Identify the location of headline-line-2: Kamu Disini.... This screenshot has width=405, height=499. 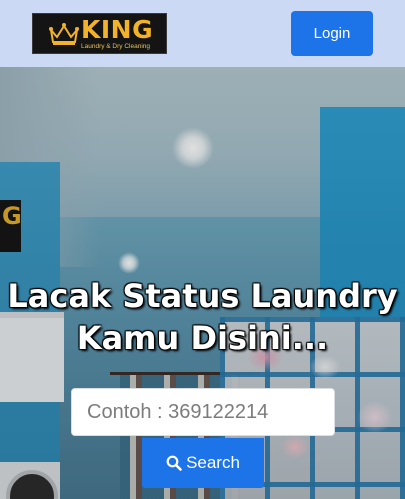
(202, 338).